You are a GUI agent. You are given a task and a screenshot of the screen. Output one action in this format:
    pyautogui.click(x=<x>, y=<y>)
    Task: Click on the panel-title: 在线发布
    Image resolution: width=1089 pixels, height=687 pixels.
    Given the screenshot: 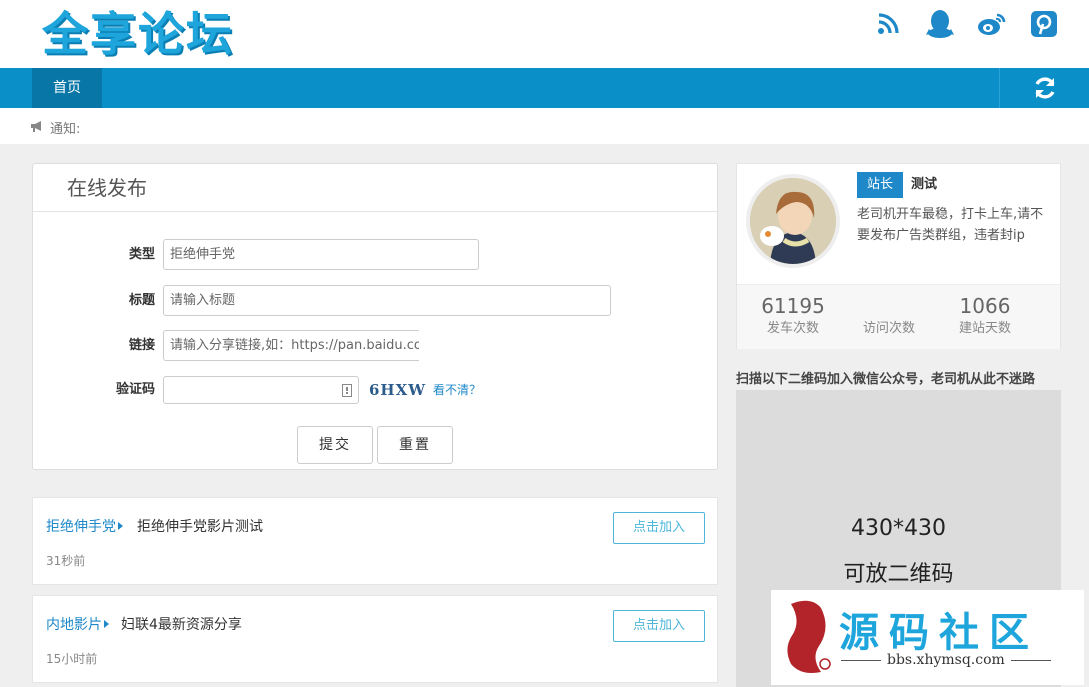 What is the action you would take?
    pyautogui.click(x=375, y=188)
    